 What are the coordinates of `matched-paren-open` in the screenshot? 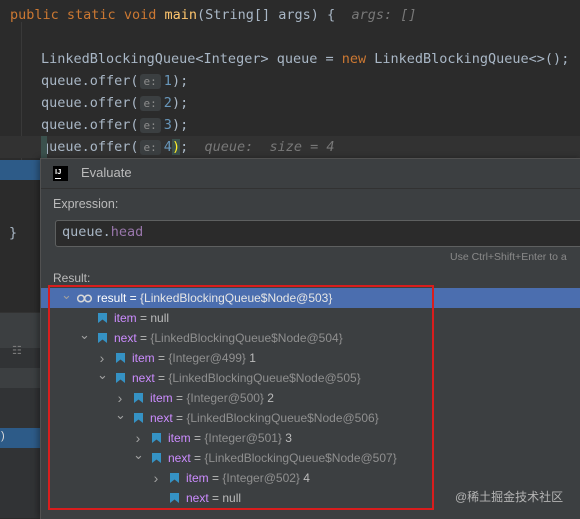 It's located at (44, 147).